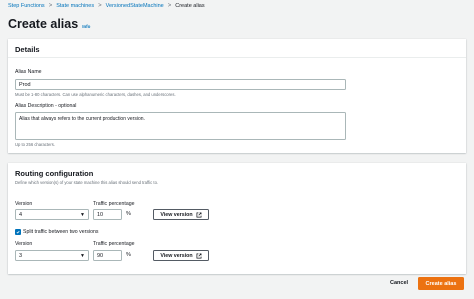 The image size is (474, 299). I want to click on info-link: Info, so click(86, 26).